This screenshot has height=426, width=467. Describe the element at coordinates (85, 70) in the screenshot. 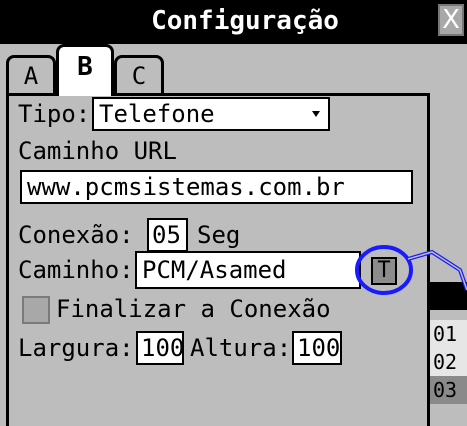

I see `tab-b: B` at that location.